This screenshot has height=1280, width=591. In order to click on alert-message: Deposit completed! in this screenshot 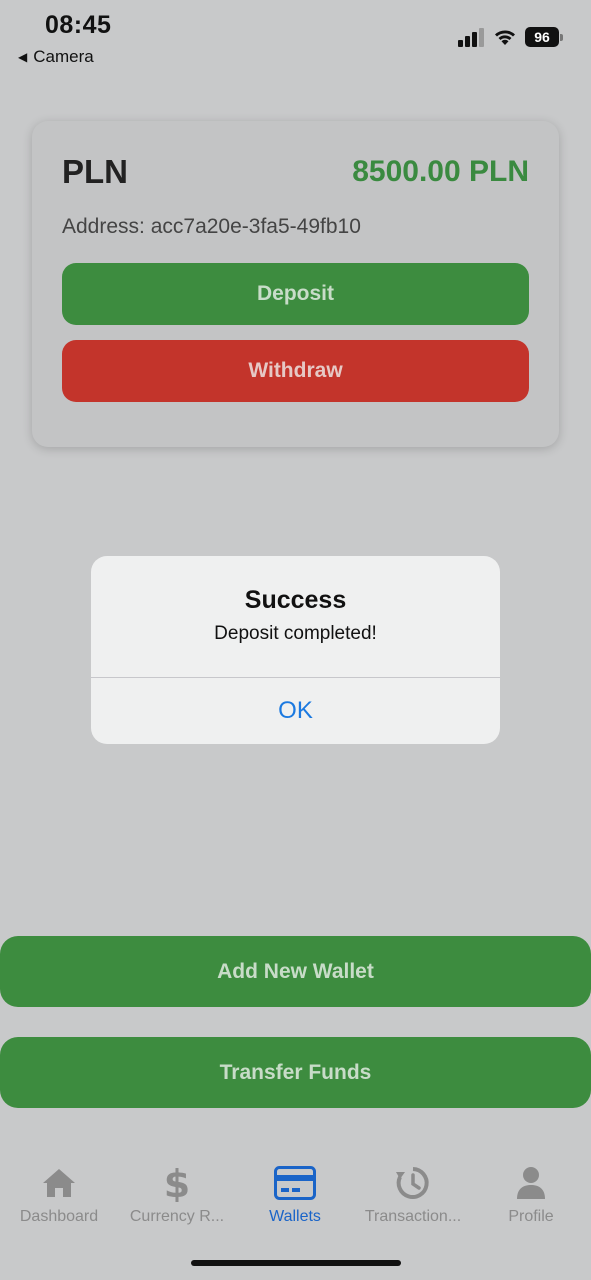, I will do `click(295, 633)`.